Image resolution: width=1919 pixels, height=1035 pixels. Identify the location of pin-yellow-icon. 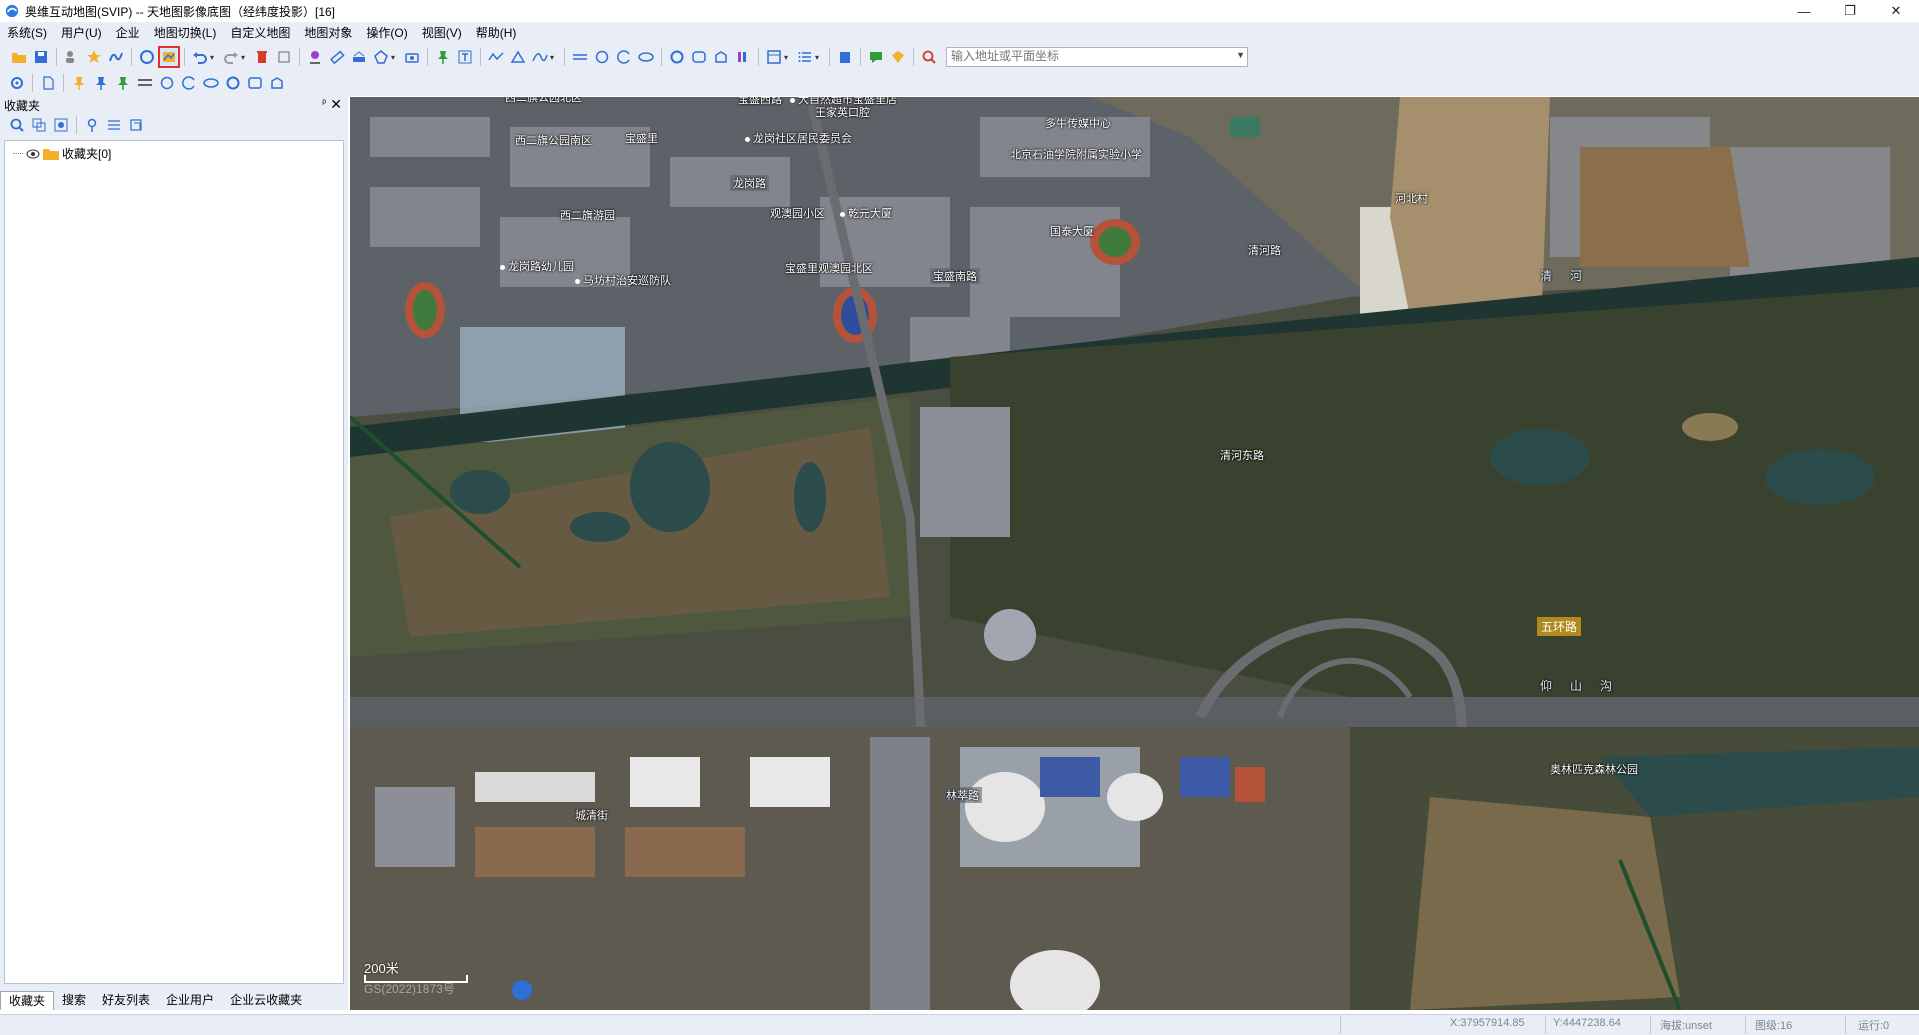
(79, 83).